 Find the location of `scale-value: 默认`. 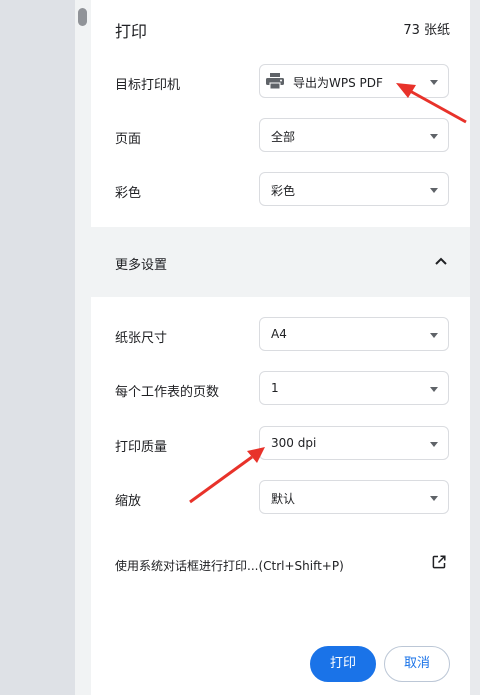

scale-value: 默认 is located at coordinates (283, 499).